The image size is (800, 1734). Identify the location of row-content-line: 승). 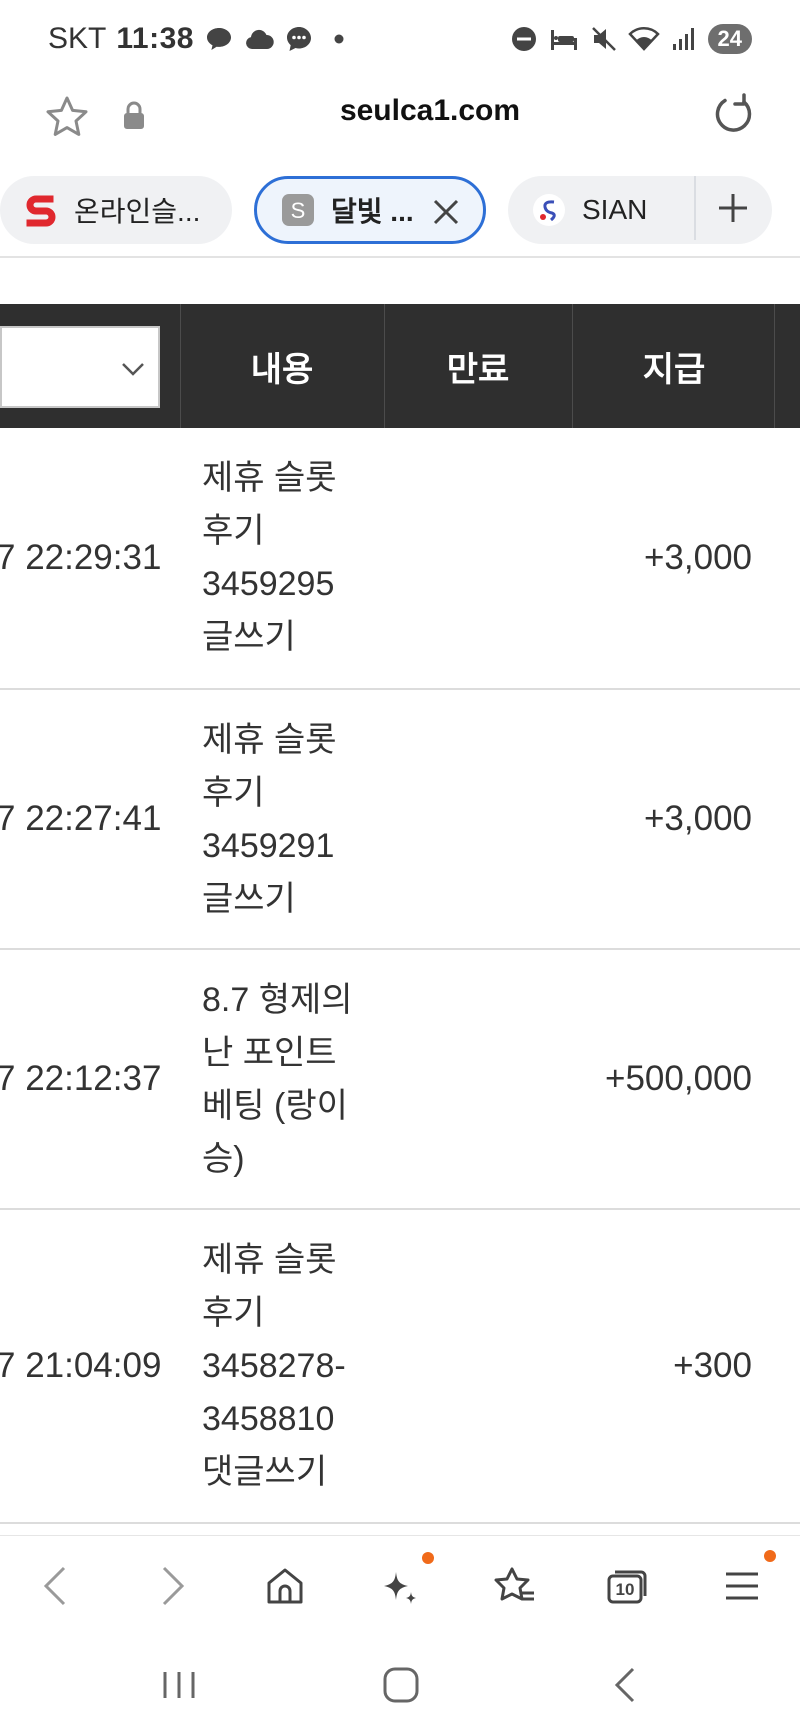
(223, 1159).